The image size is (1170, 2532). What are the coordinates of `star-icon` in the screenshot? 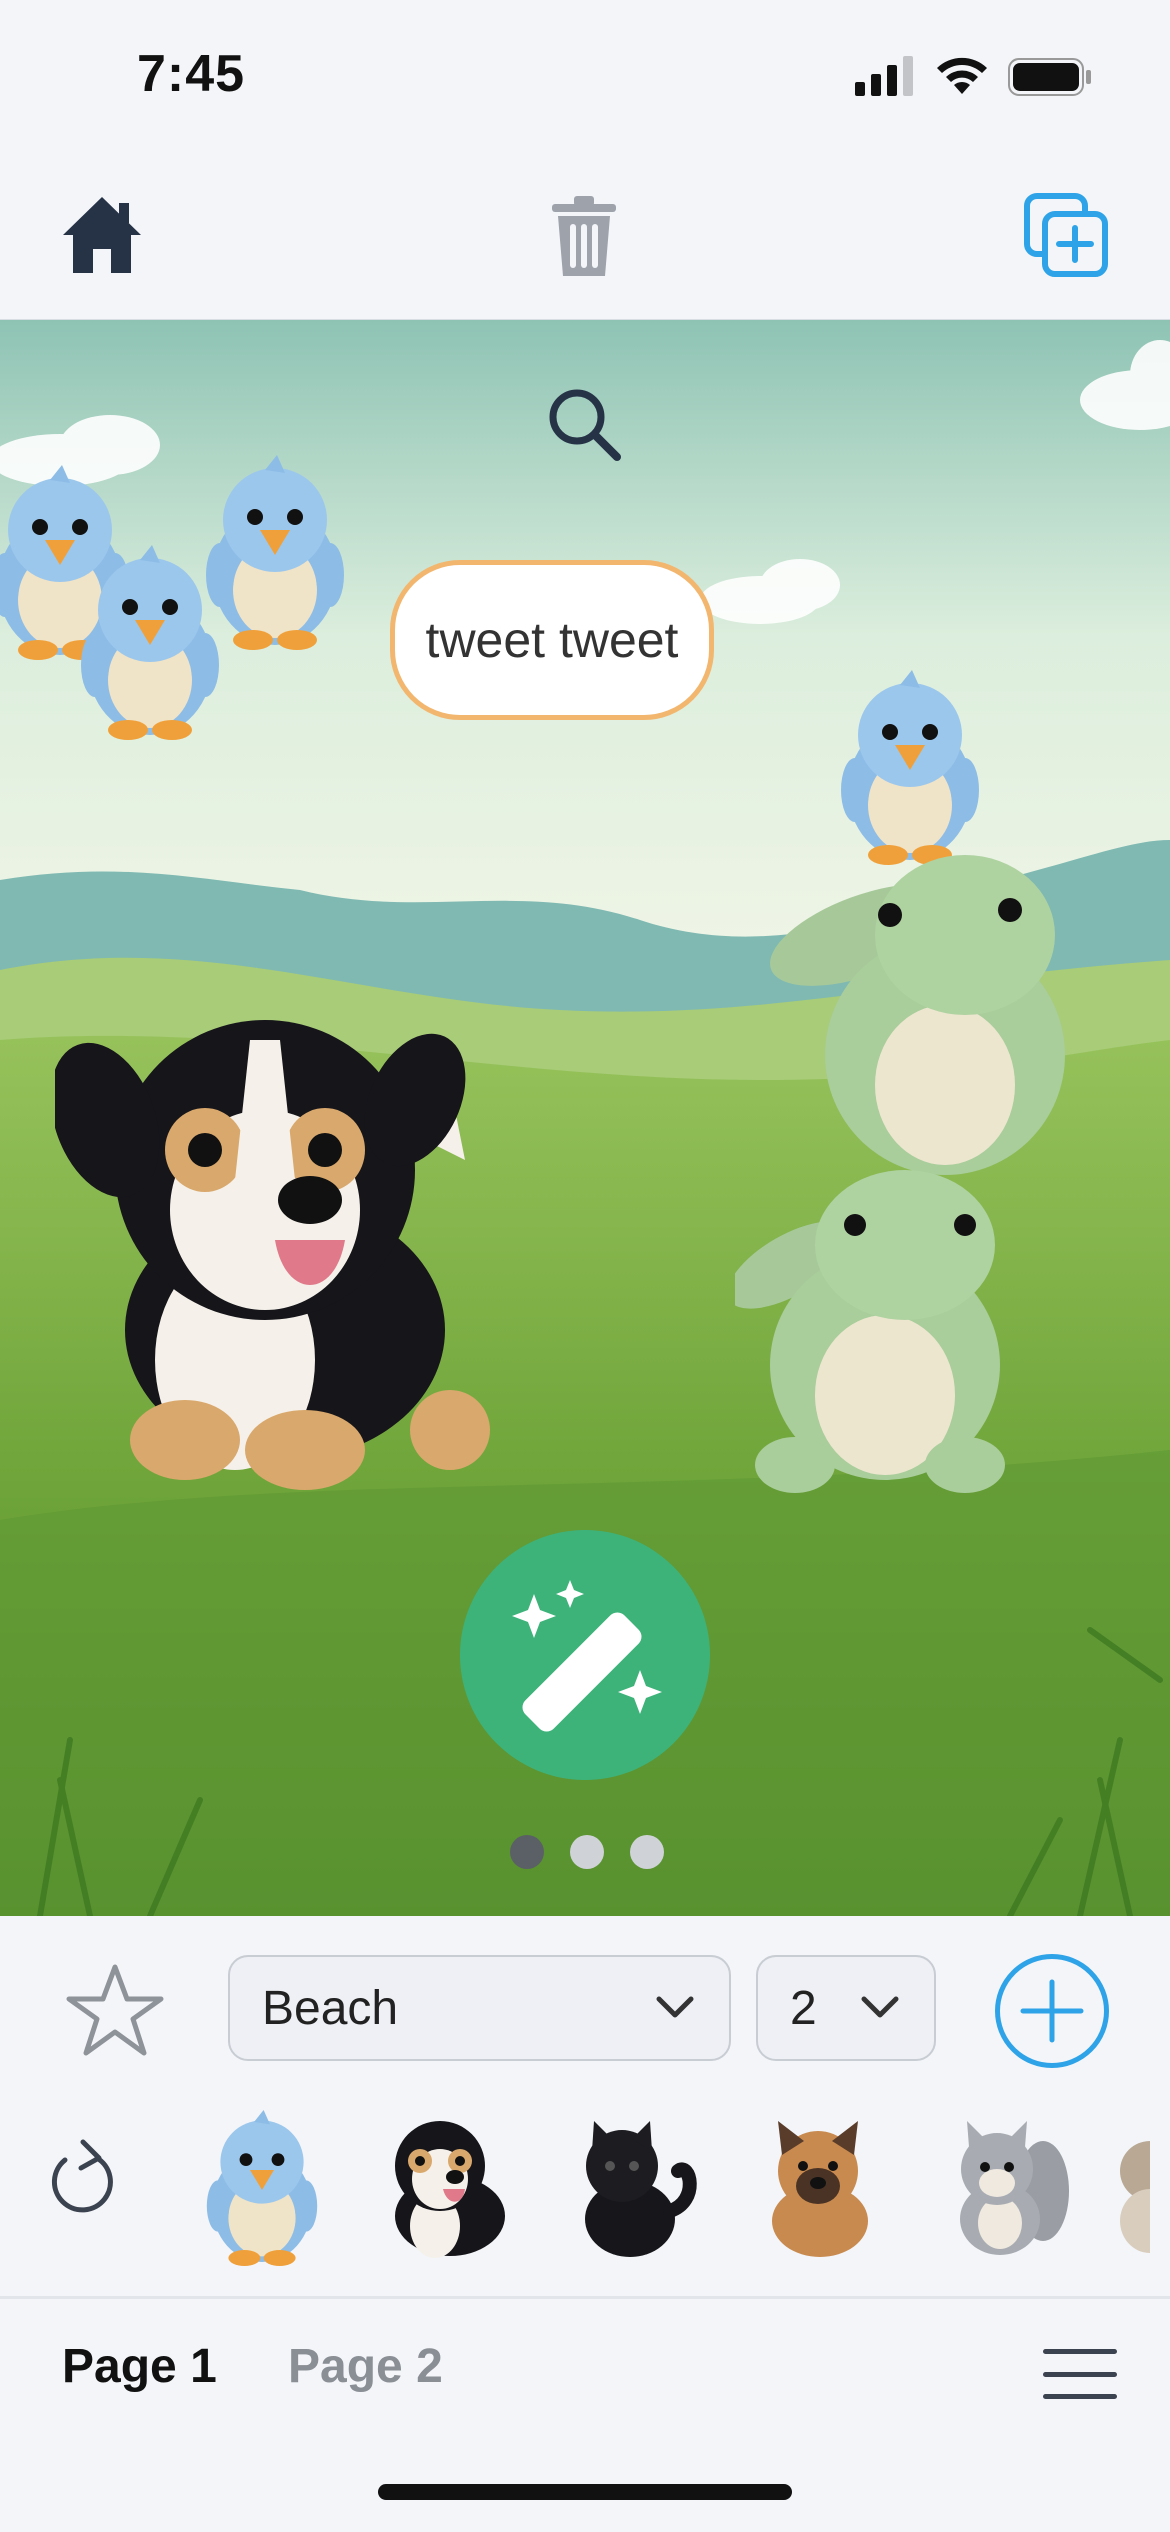 It's located at (115, 2010).